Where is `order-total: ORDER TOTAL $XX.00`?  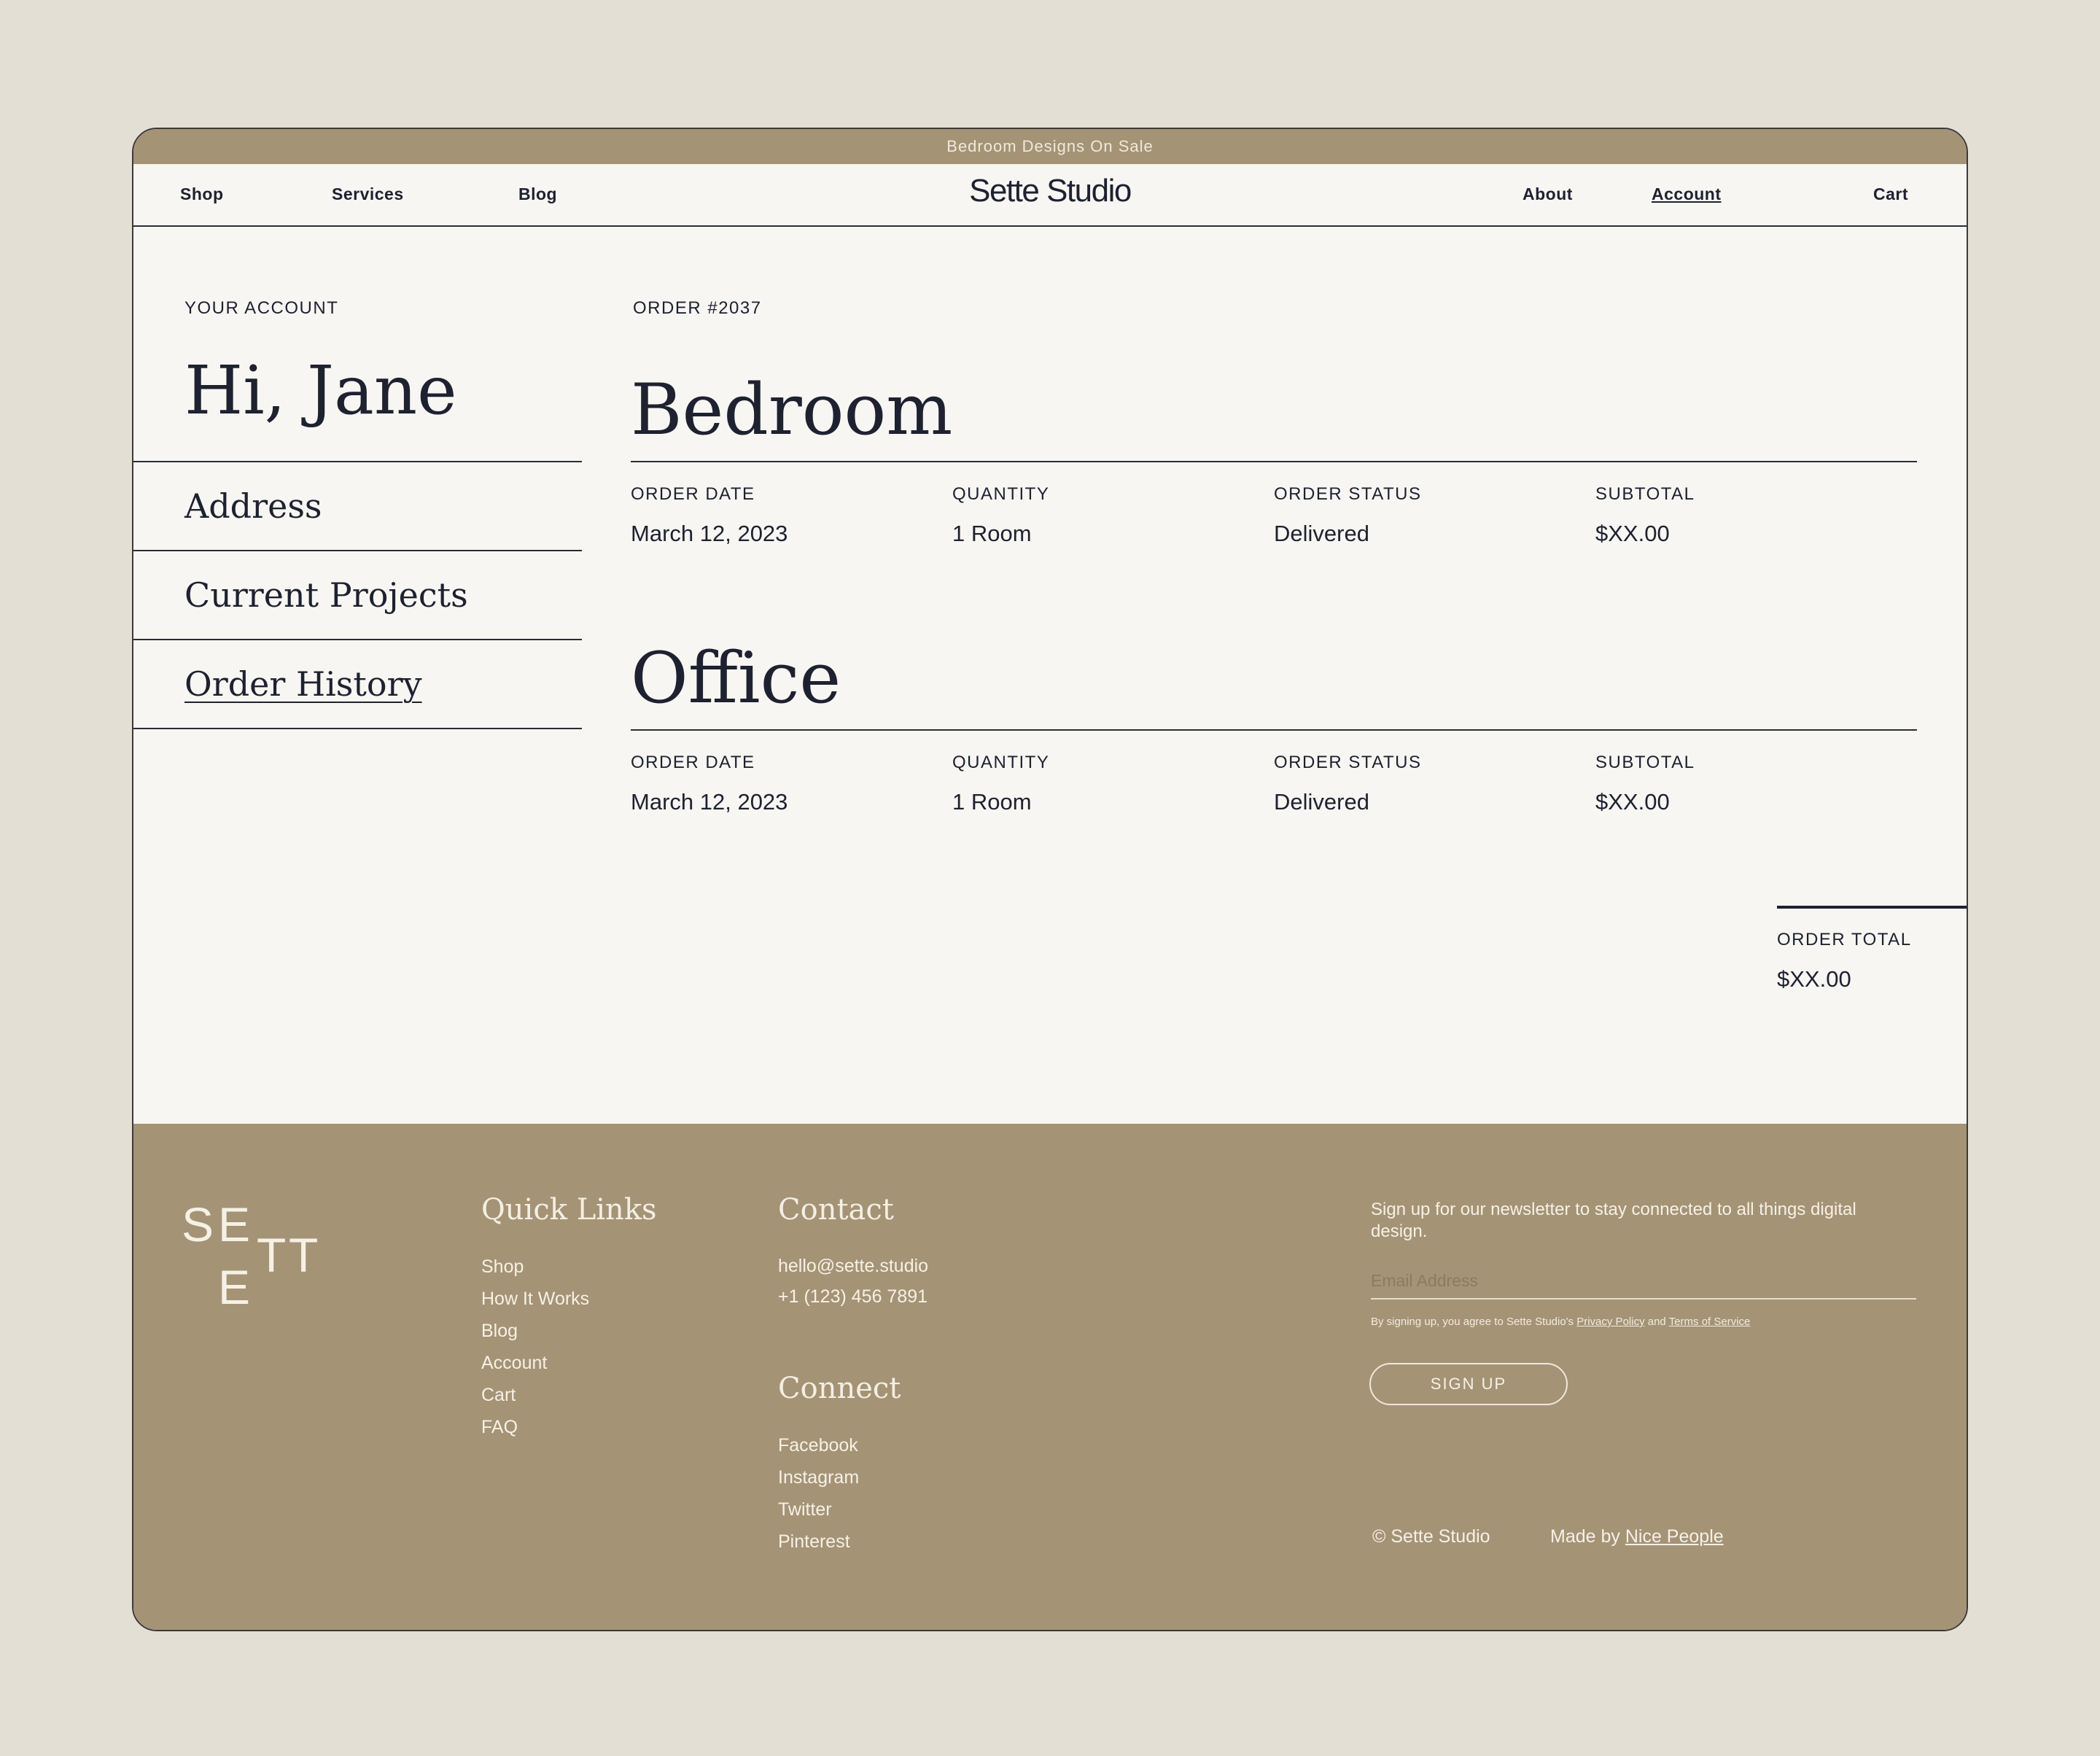
order-total: ORDER TOTAL $XX.00 is located at coordinates (1844, 961).